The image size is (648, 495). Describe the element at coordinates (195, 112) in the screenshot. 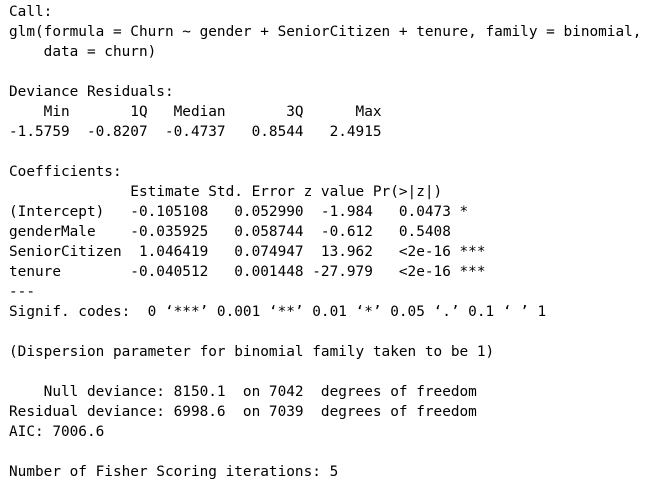

I see `deviance-residuals-labels: Min 1Q Median 3Q Max` at that location.